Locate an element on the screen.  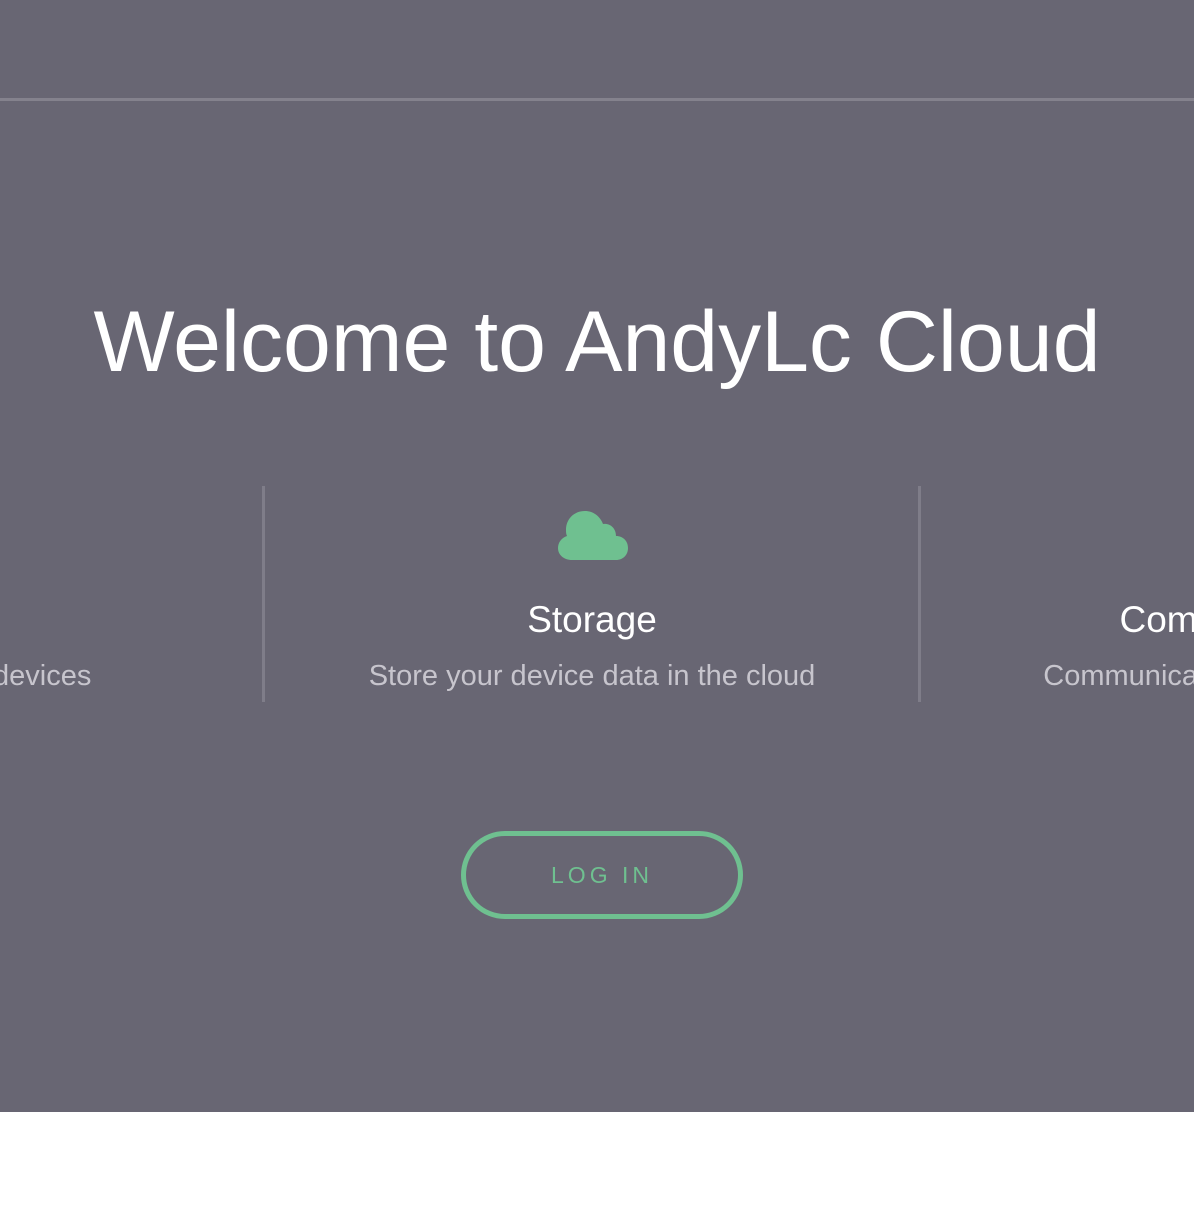
feature-title: Devices is located at coordinates (131, 620).